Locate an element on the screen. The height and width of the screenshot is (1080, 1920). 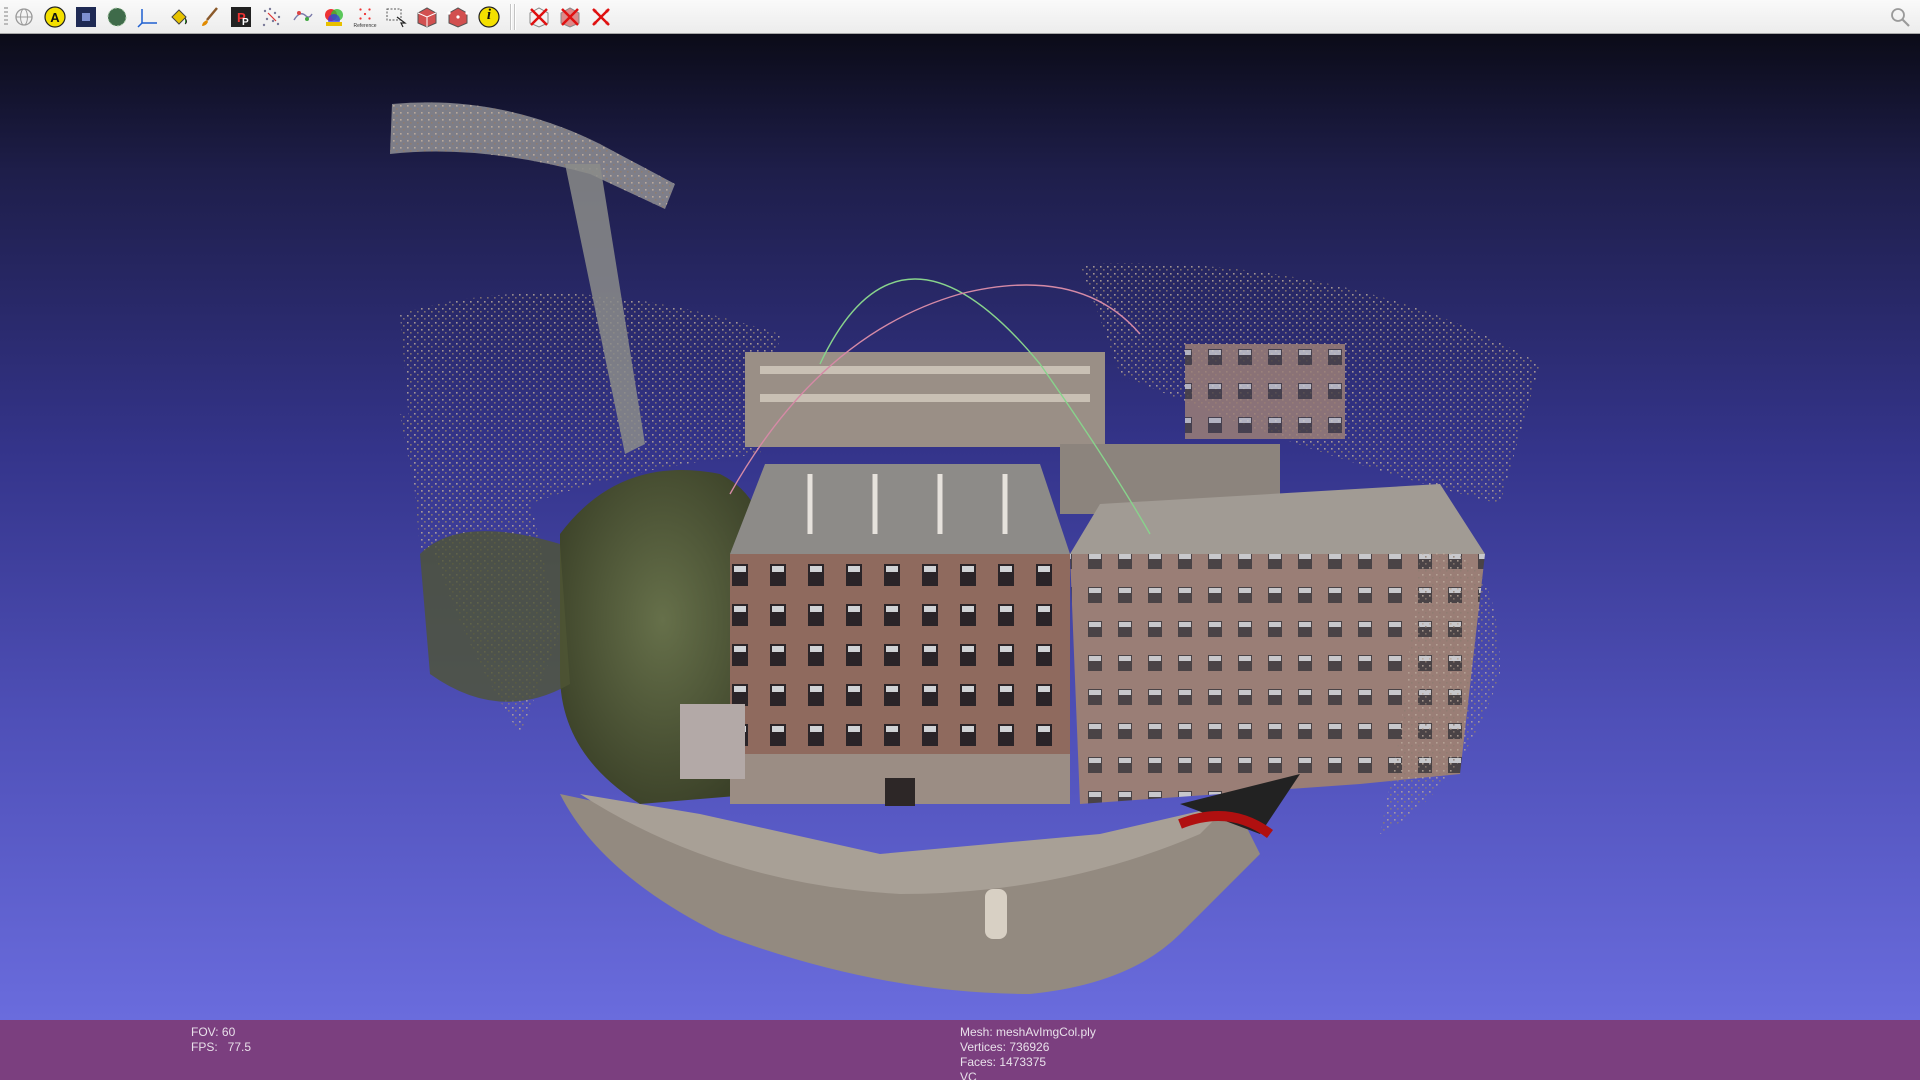
face-count: Faces: 1473375 is located at coordinates (1003, 1062).